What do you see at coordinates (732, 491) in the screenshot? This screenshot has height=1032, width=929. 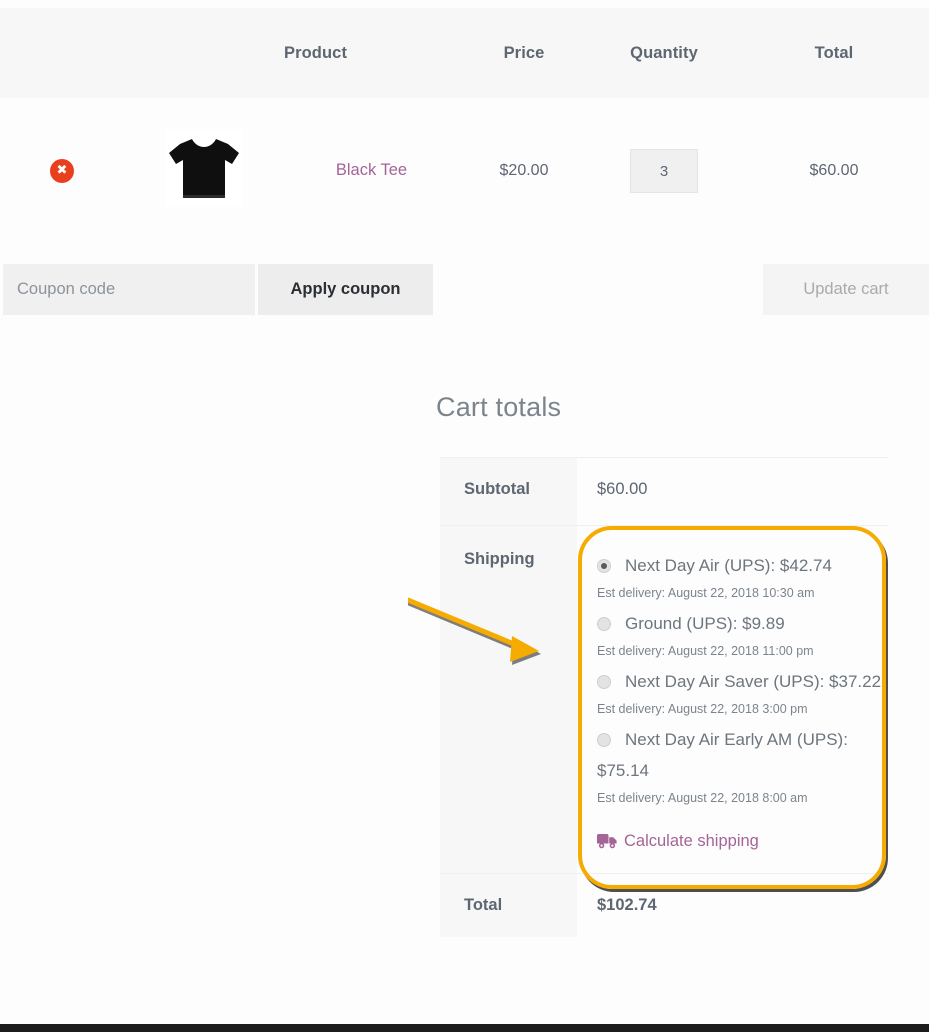 I see `subtotal-value: $60.00` at bounding box center [732, 491].